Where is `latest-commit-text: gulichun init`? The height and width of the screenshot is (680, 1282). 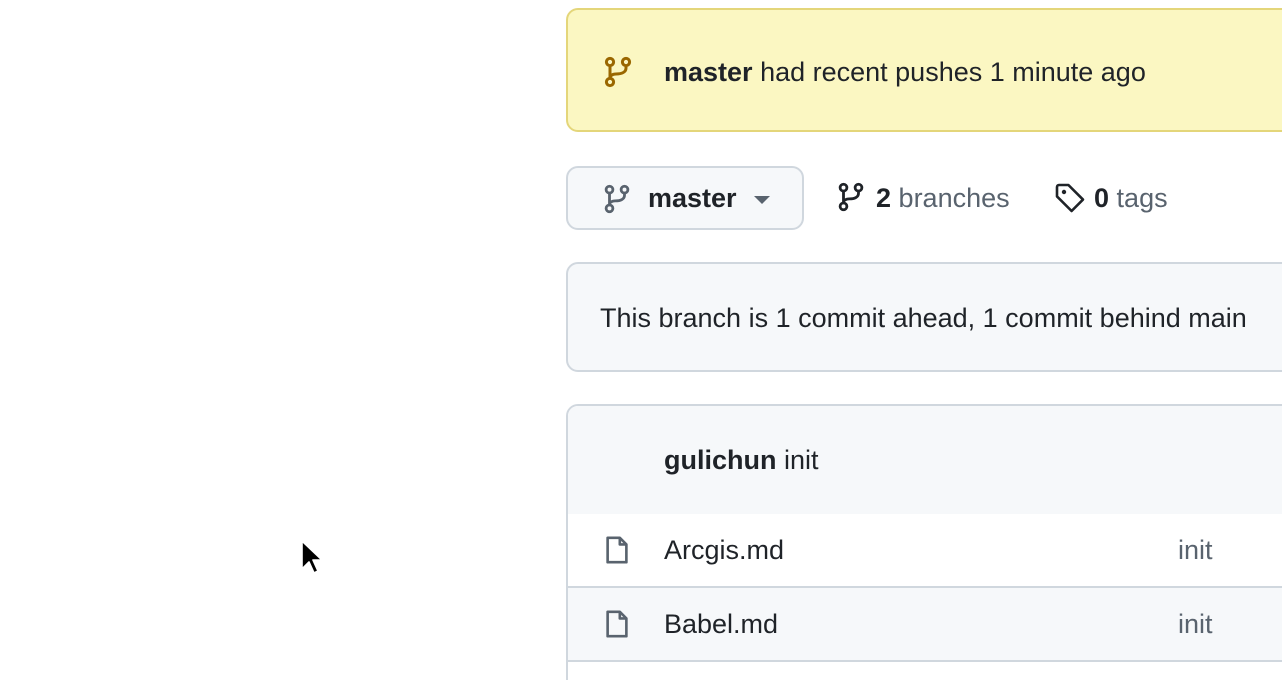
latest-commit-text: gulichun init is located at coordinates (741, 460).